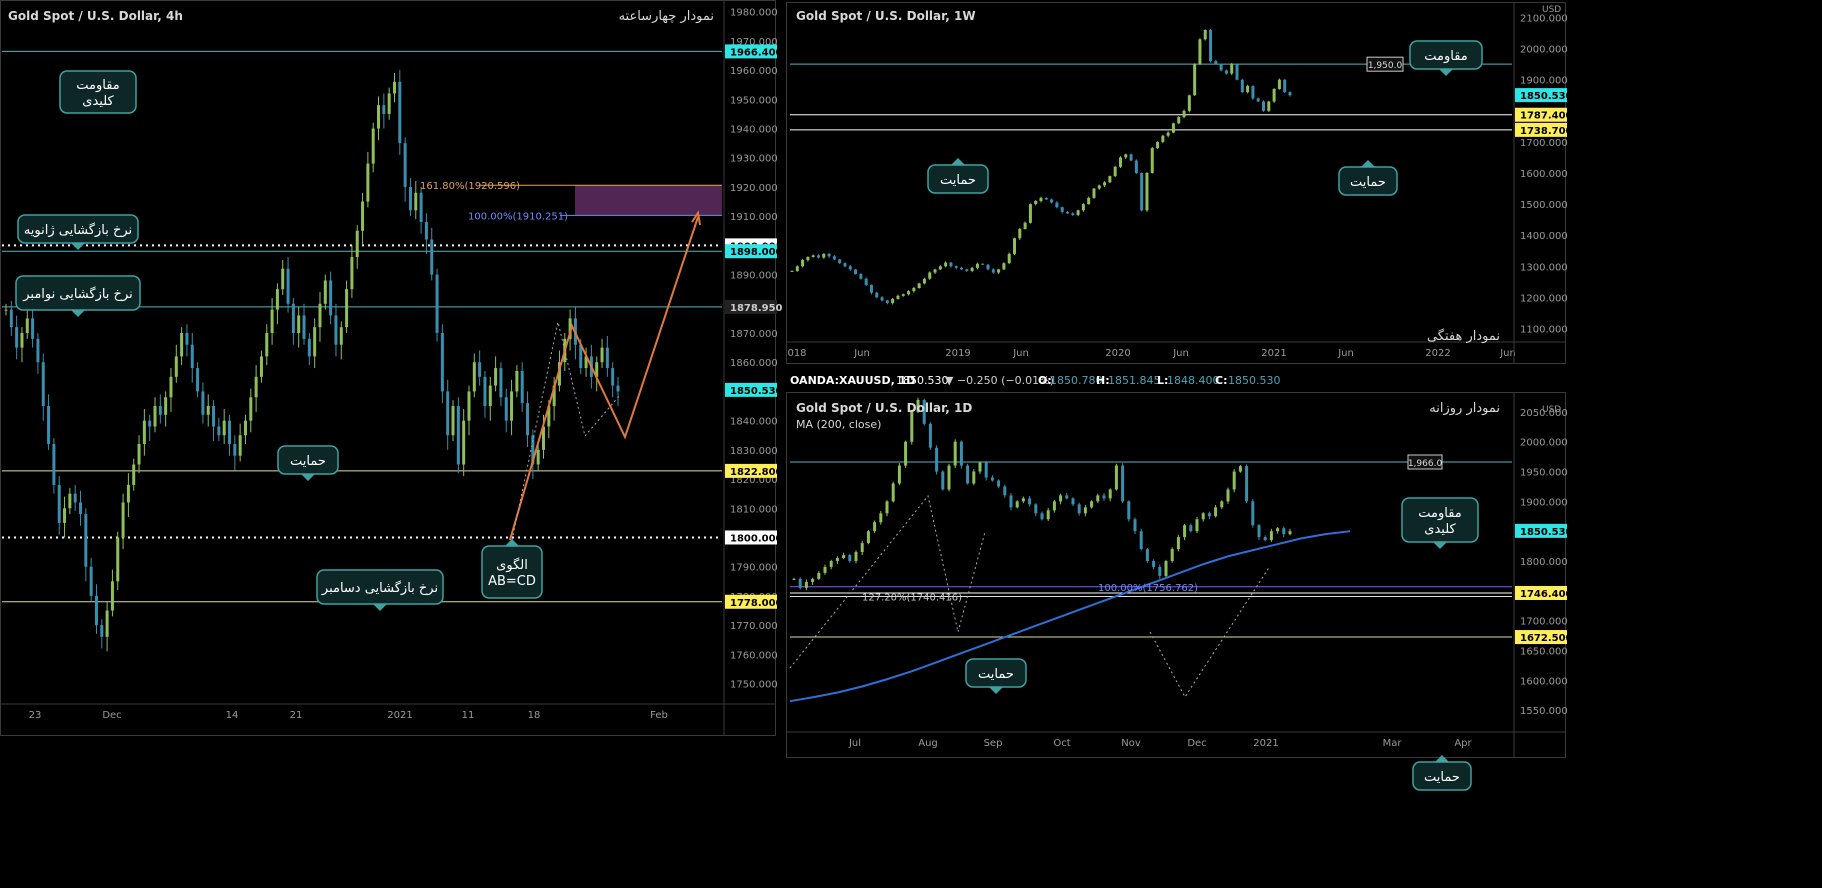  Describe the element at coordinates (922, 380) in the screenshot. I see `symbol-bar-text: 1850.530` at that location.